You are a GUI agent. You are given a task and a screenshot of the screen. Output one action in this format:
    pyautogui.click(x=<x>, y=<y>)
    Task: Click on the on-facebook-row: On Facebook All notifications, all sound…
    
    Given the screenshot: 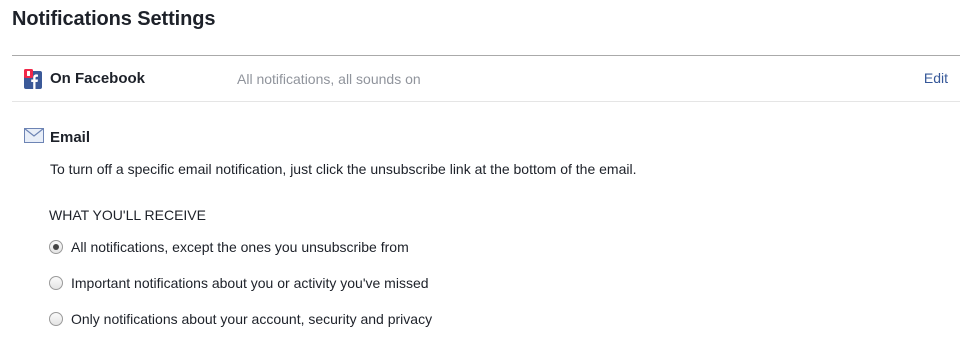 What is the action you would take?
    pyautogui.click(x=486, y=79)
    